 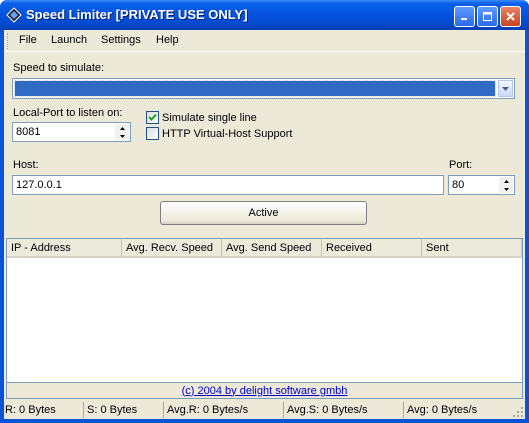 I want to click on menu-file: File, so click(x=28, y=40).